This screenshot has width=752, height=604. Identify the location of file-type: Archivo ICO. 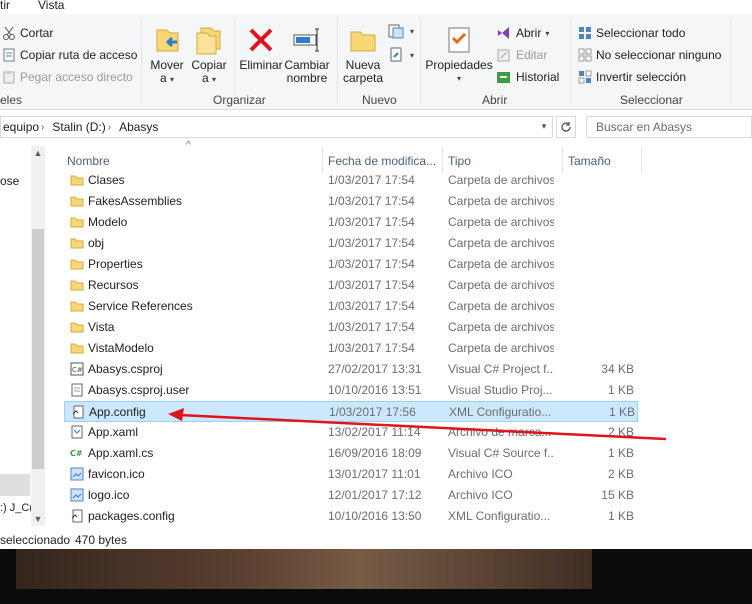
(480, 474).